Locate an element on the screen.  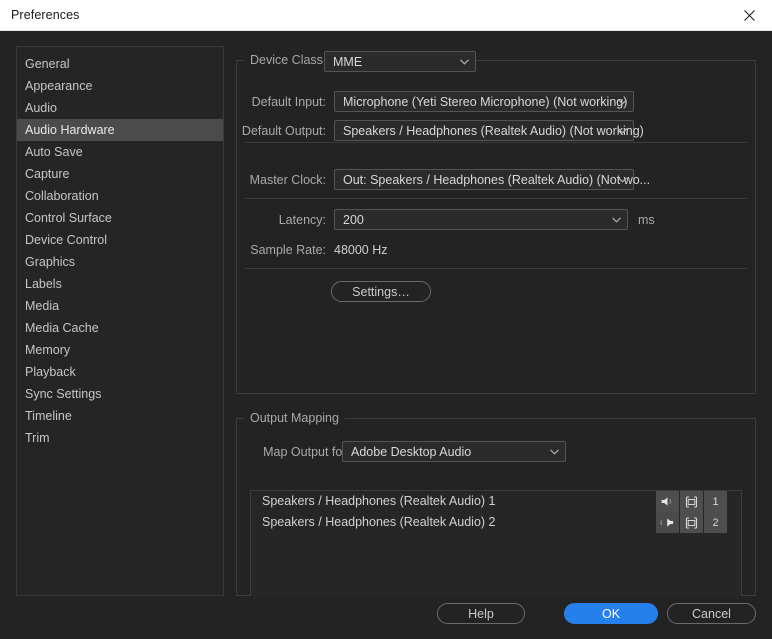
sidebar-item-timeline: Timeline is located at coordinates (120, 416).